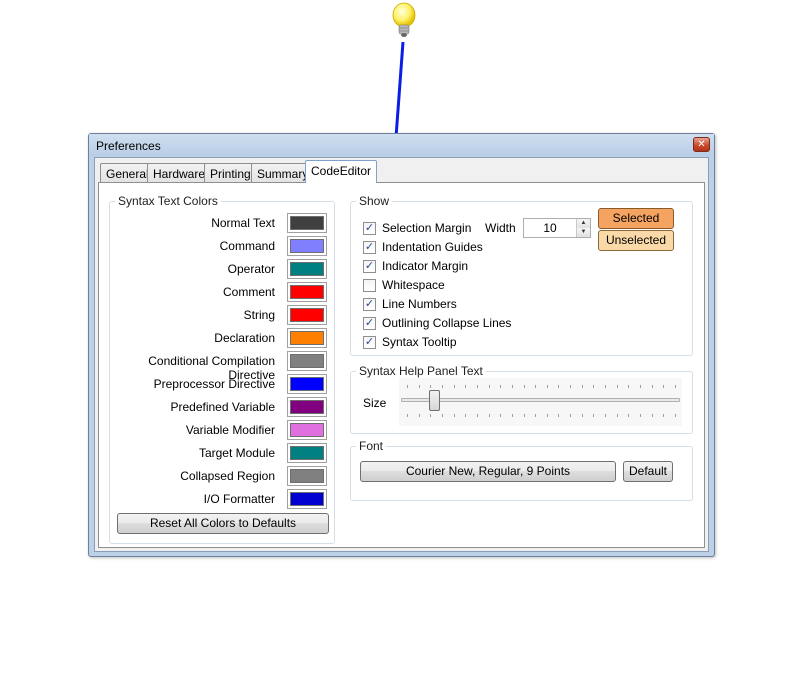 The height and width of the screenshot is (685, 805). I want to click on reset-colors-button-label: Reset All Colors to Defaults, so click(223, 523).